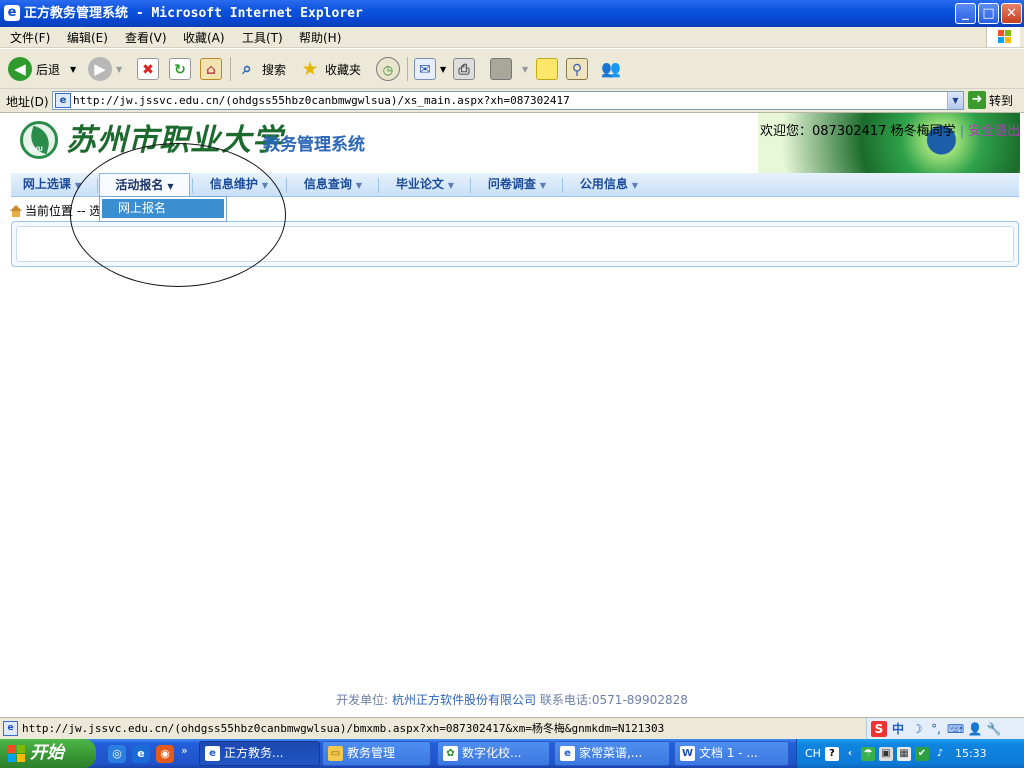 This screenshot has height=768, width=1024. What do you see at coordinates (940, 754) in the screenshot?
I see `volume-icon: ♪` at bounding box center [940, 754].